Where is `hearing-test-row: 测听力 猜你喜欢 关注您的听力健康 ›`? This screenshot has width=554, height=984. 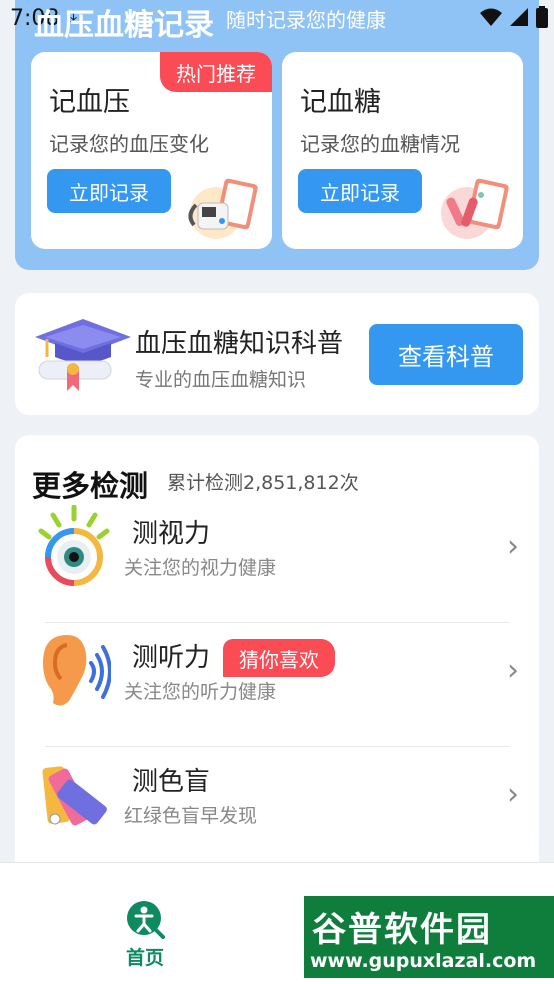
hearing-test-row: 测听力 猜你喜欢 关注您的听力健康 › is located at coordinates (277, 685).